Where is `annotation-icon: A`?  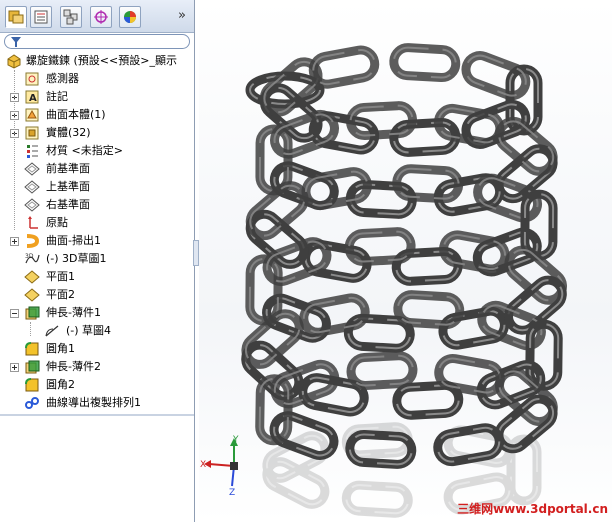
annotation-icon: A is located at coordinates (32, 97).